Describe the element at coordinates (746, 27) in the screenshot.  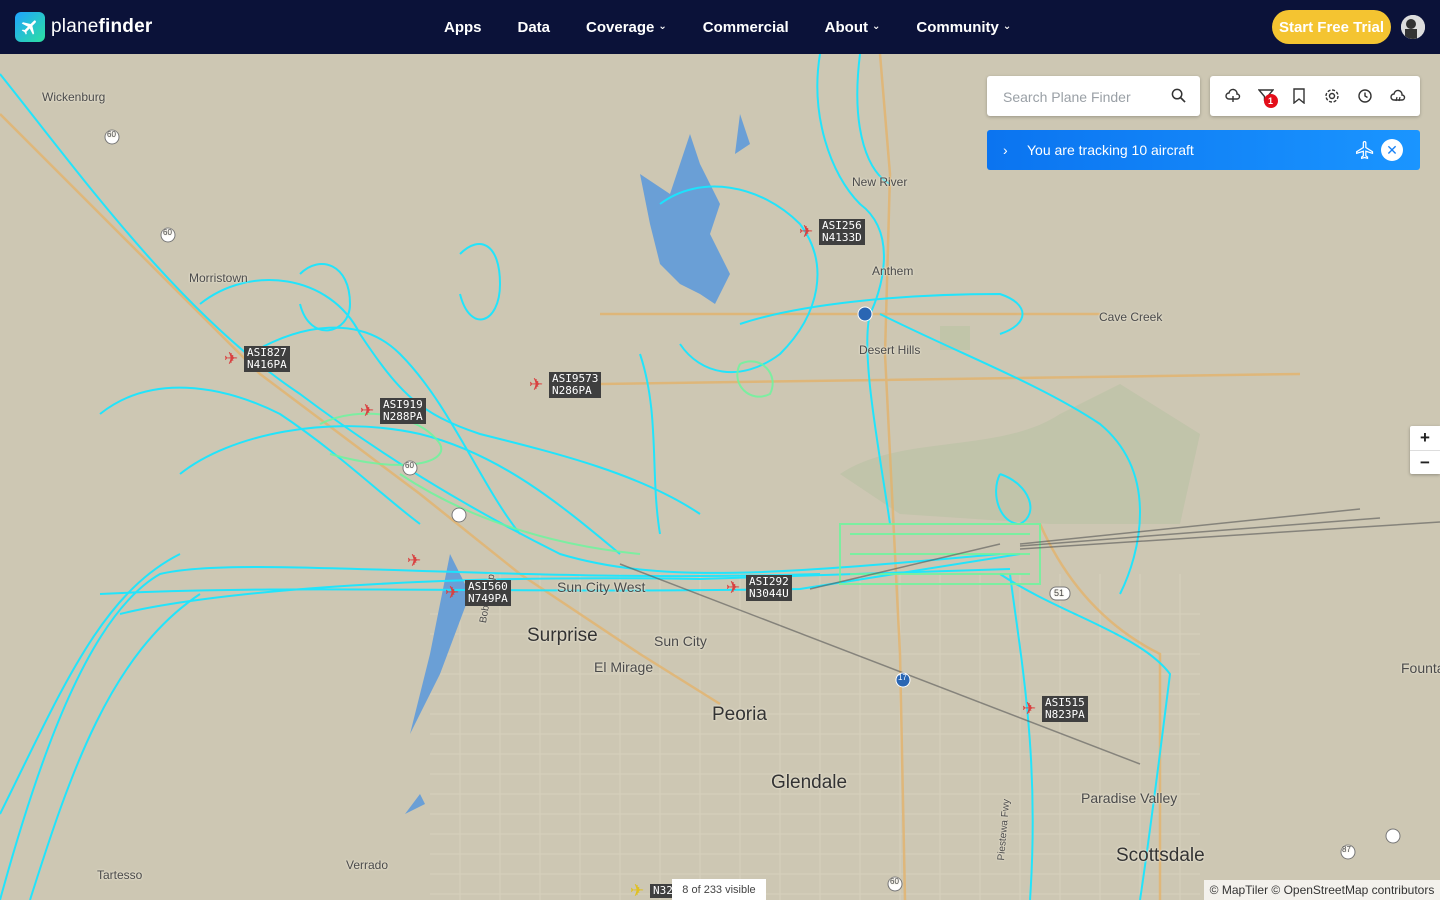
I see `nav-commercial: Commercial` at that location.